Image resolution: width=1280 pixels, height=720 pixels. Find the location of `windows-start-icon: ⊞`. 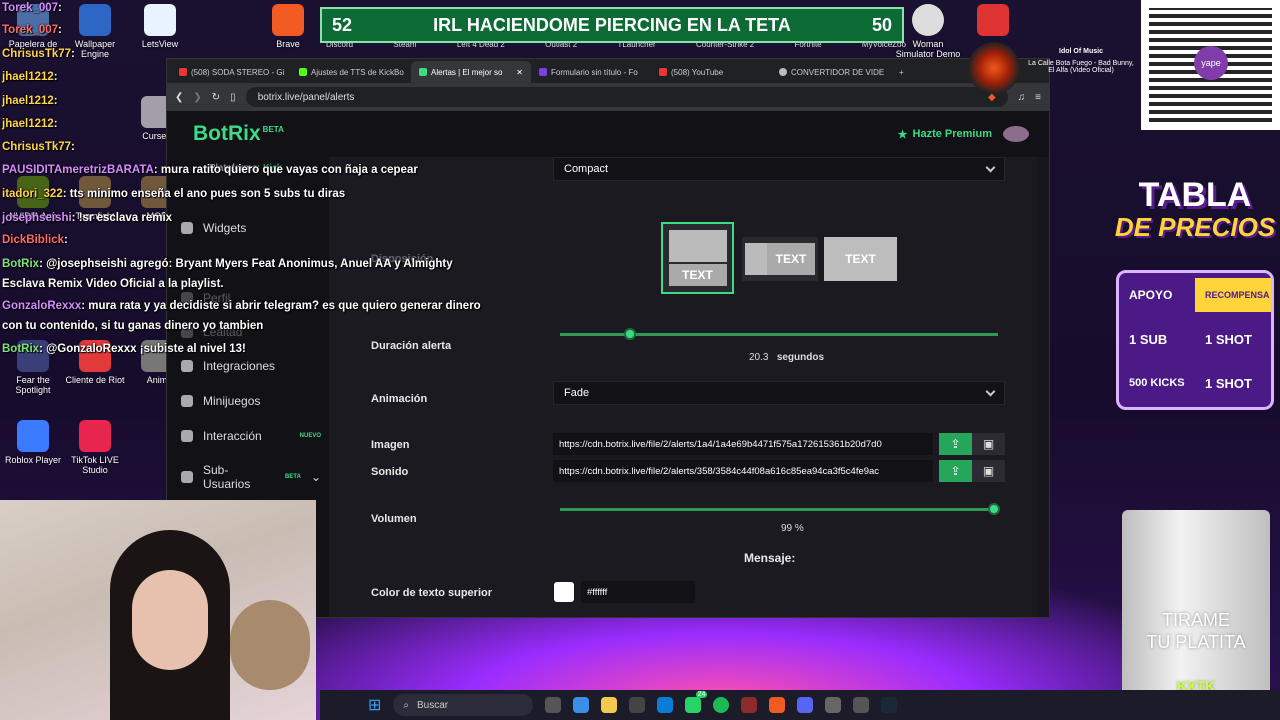

windows-start-icon: ⊞ is located at coordinates (374, 705).